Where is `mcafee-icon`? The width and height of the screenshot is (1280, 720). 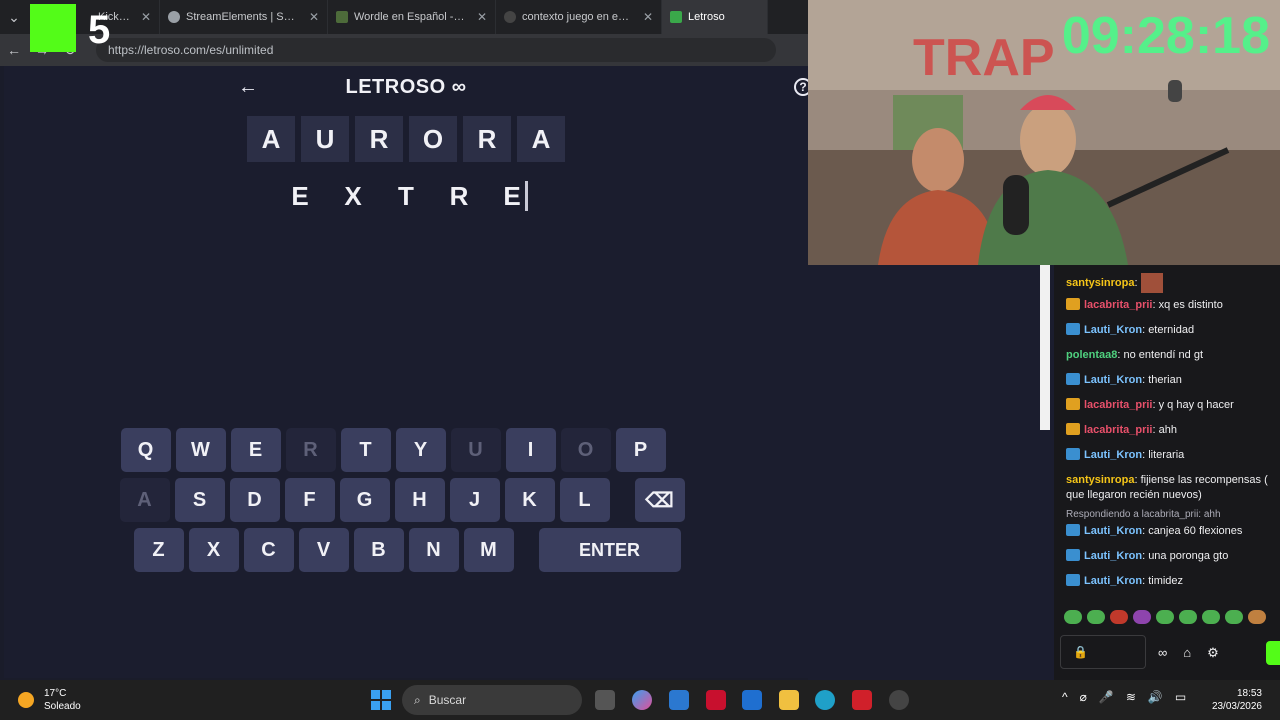 mcafee-icon is located at coordinates (716, 700).